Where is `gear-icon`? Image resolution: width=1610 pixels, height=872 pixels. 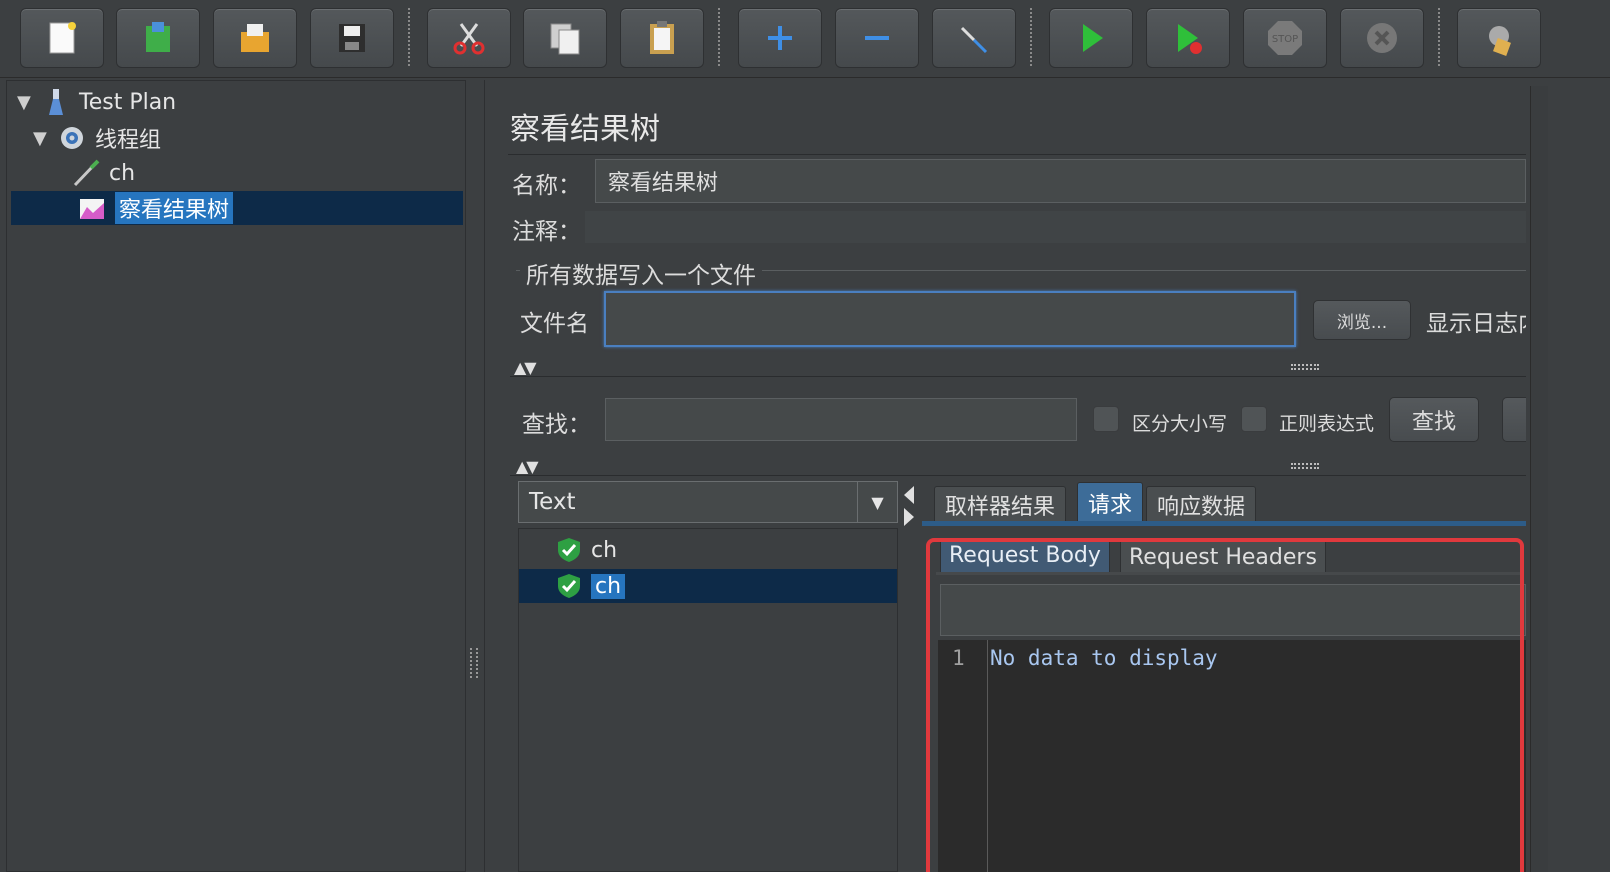 gear-icon is located at coordinates (72, 138).